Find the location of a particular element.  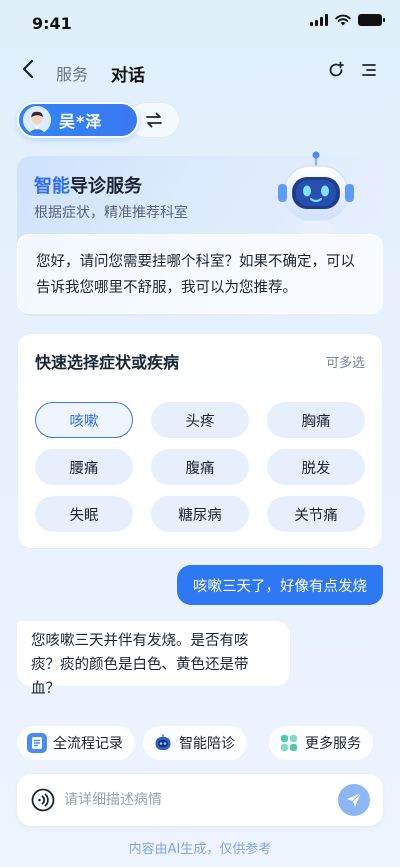

wifi-icon is located at coordinates (343, 20).